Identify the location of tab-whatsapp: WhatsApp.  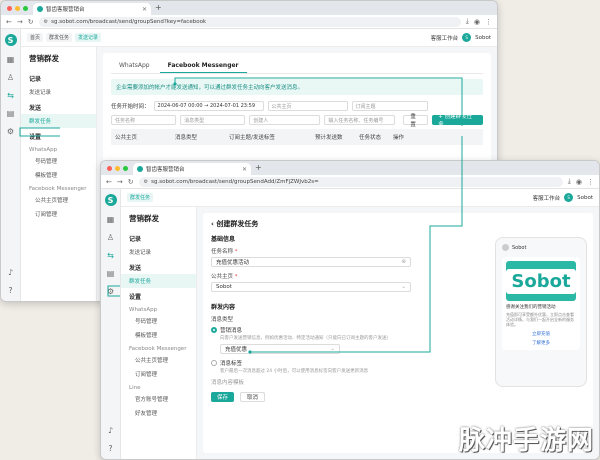
(134, 66).